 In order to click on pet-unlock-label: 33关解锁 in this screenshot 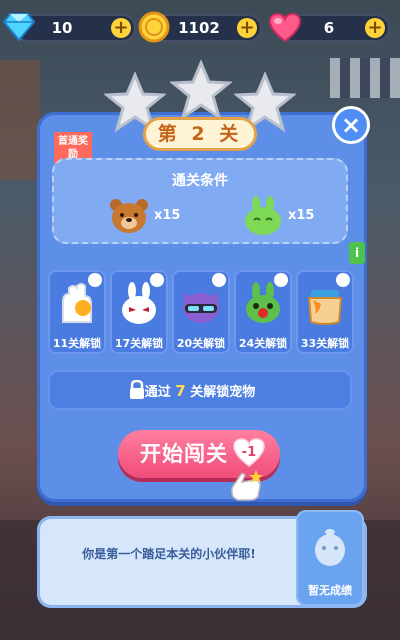, I will do `click(325, 343)`.